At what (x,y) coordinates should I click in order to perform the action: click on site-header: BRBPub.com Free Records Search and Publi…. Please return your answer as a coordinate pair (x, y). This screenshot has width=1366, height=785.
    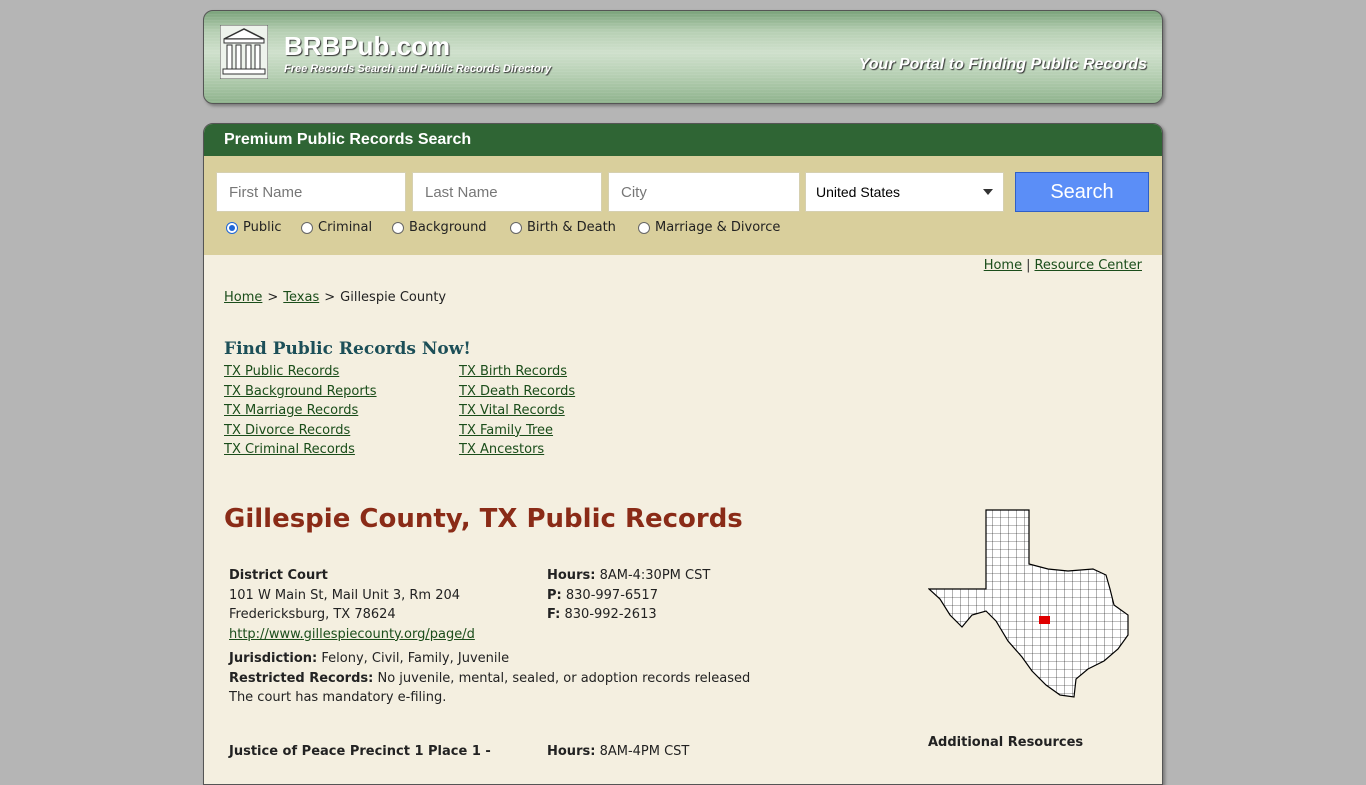
    Looking at the image, I should click on (683, 57).